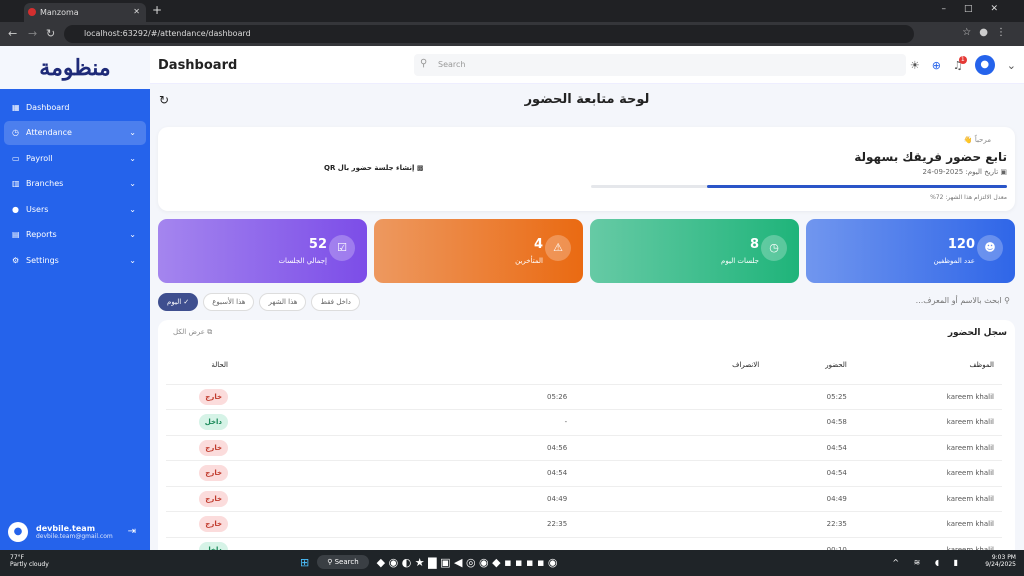  What do you see at coordinates (811, 397) in the screenshot?
I see `table-cell: 05:25` at bounding box center [811, 397].